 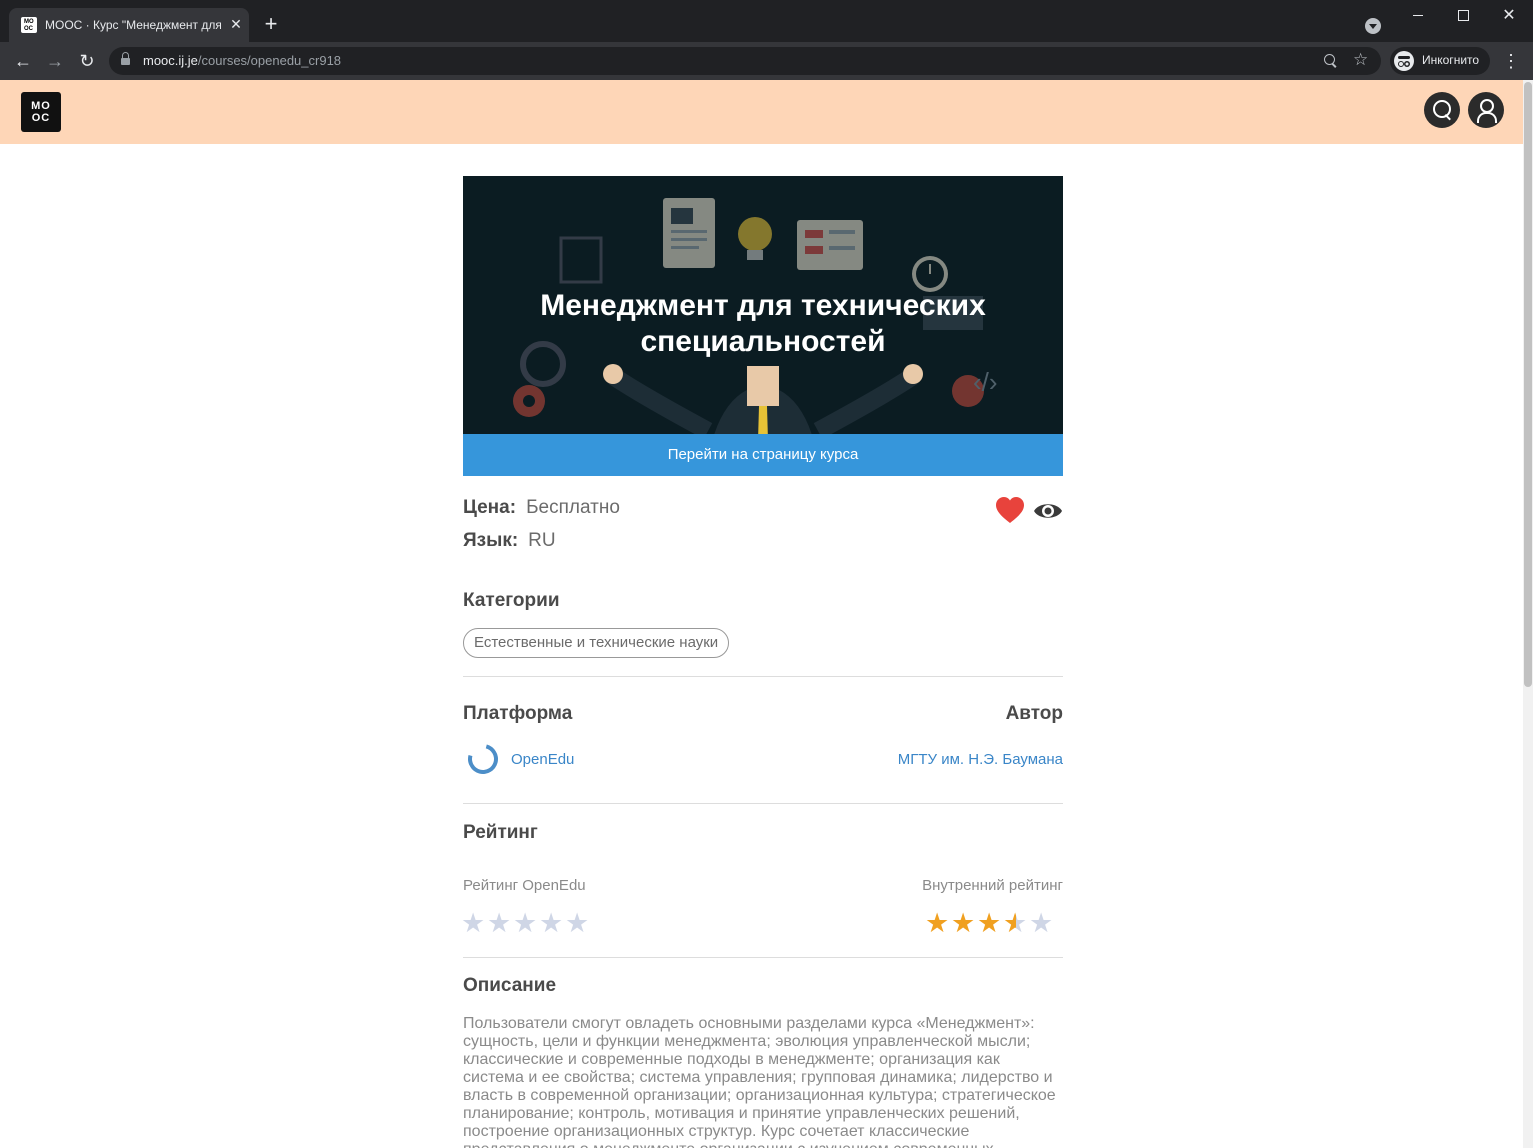 I want to click on browser-tabbar: MO OC MOOC · Курс "Менеджмент для ✕ + ✕, so click(x=766, y=21).